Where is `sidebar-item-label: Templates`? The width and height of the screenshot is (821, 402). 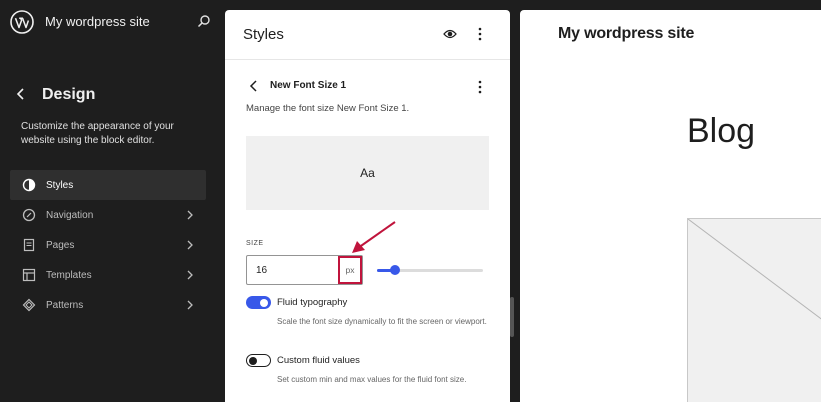
sidebar-item-label: Templates is located at coordinates (69, 275).